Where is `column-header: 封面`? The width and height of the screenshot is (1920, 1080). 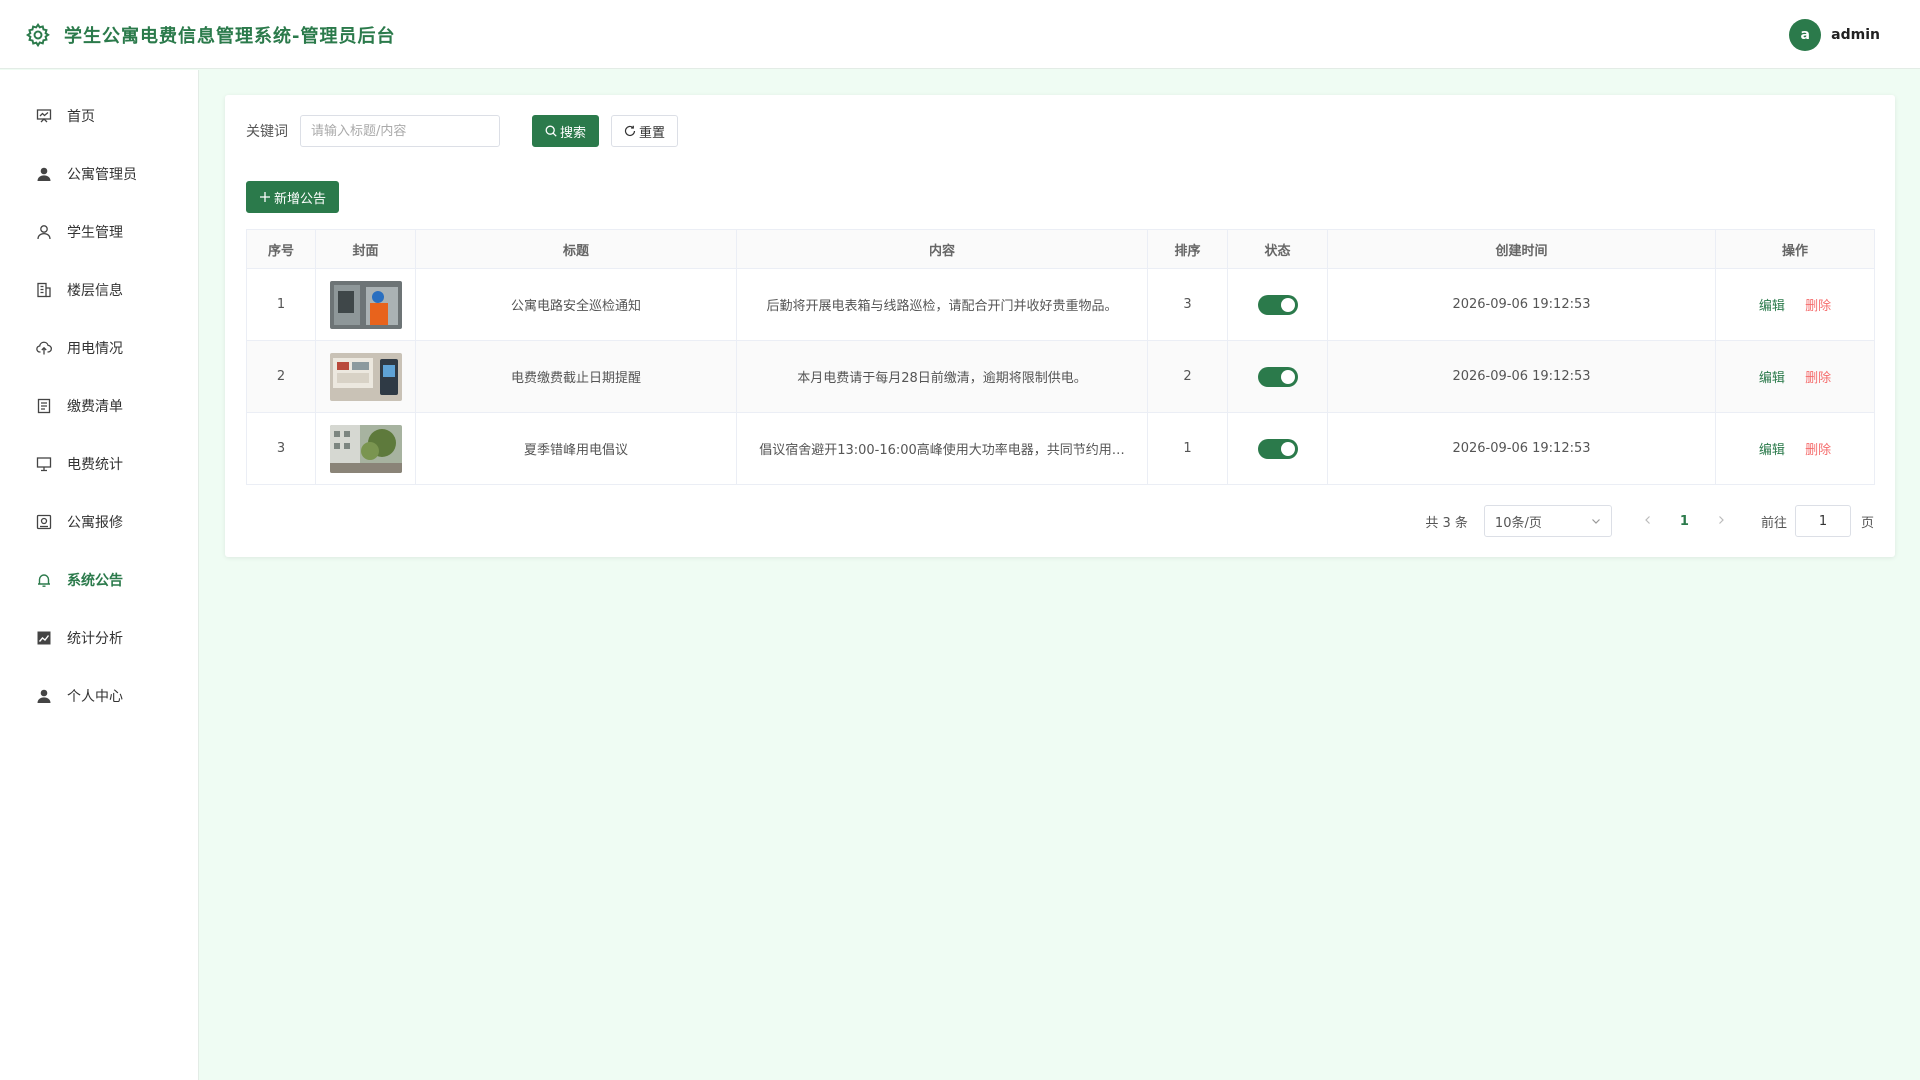
column-header: 封面 is located at coordinates (365, 249).